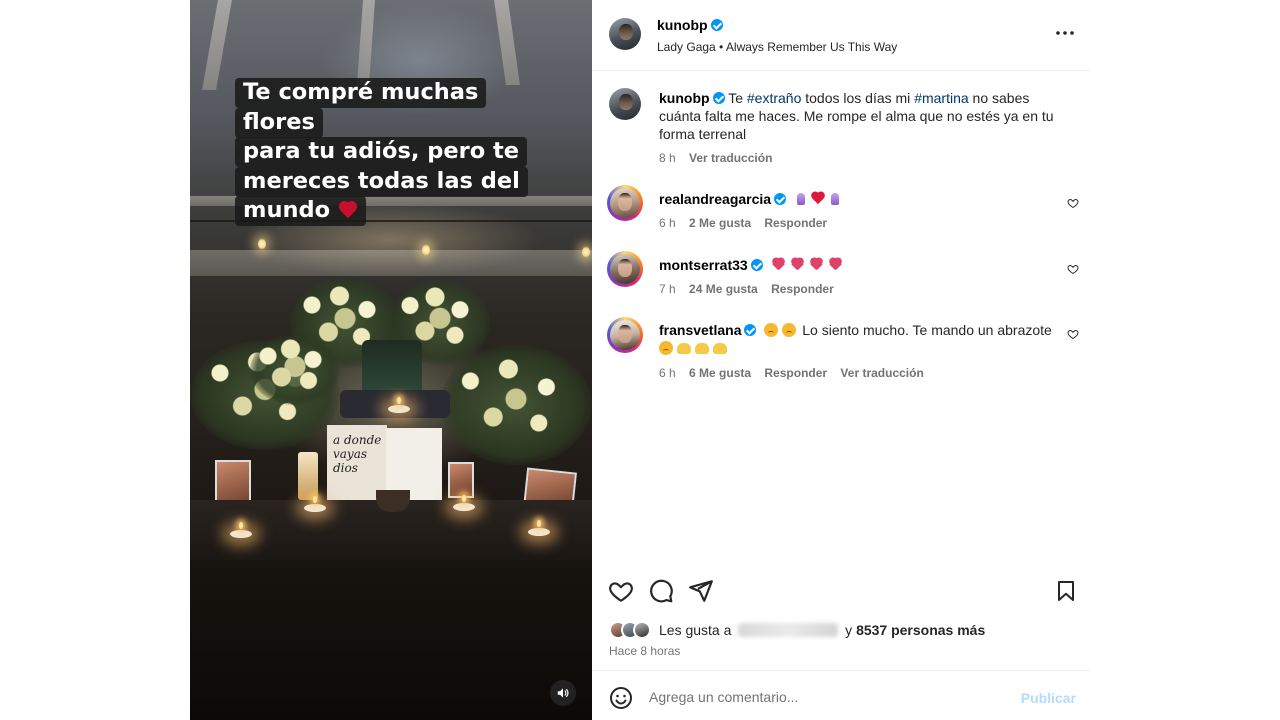  Describe the element at coordinates (621, 698) in the screenshot. I see `emoji-picker-icon` at that location.